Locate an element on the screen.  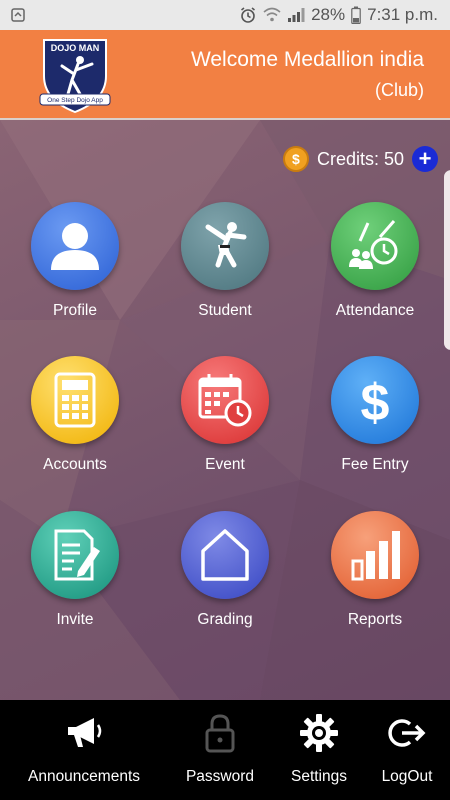
tile-attendance: Attendance is located at coordinates (375, 261).